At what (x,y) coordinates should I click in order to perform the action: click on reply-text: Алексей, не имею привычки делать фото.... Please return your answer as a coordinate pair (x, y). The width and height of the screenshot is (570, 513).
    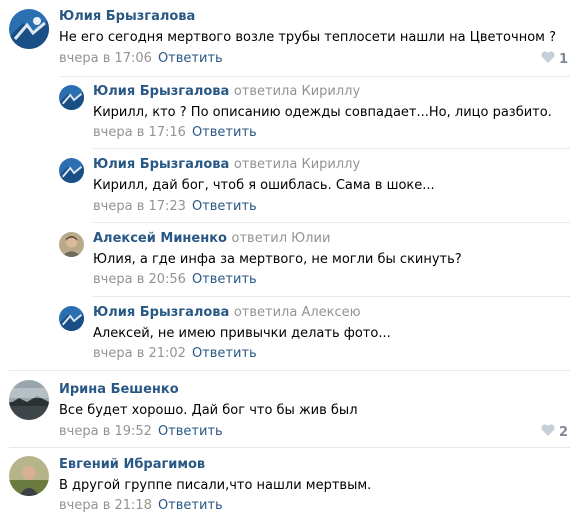
    Looking at the image, I should click on (242, 333).